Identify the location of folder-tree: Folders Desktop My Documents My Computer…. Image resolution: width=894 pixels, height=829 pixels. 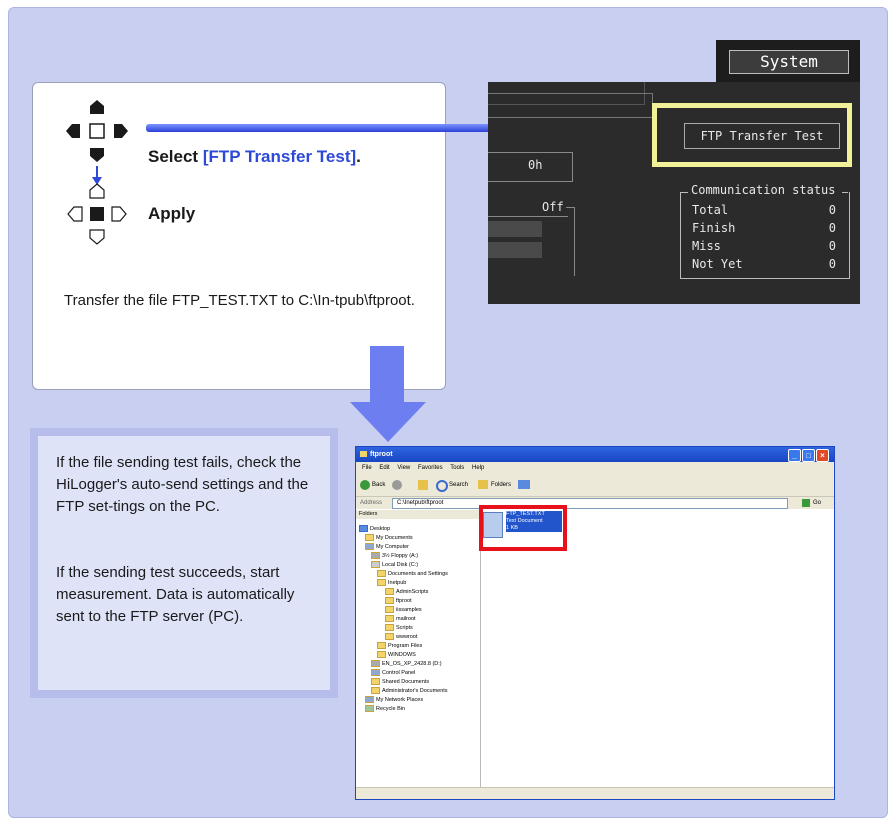
(418, 653).